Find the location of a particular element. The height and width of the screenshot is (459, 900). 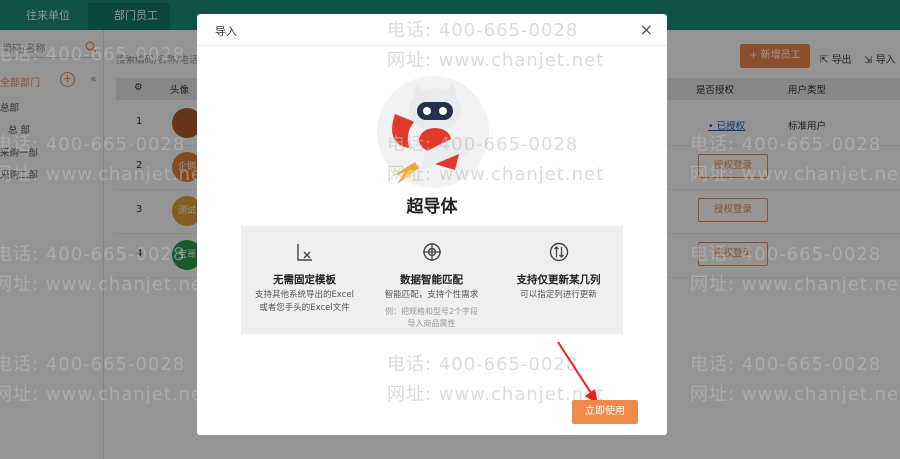

feature-title: 无需固定模板 is located at coordinates (304, 280).